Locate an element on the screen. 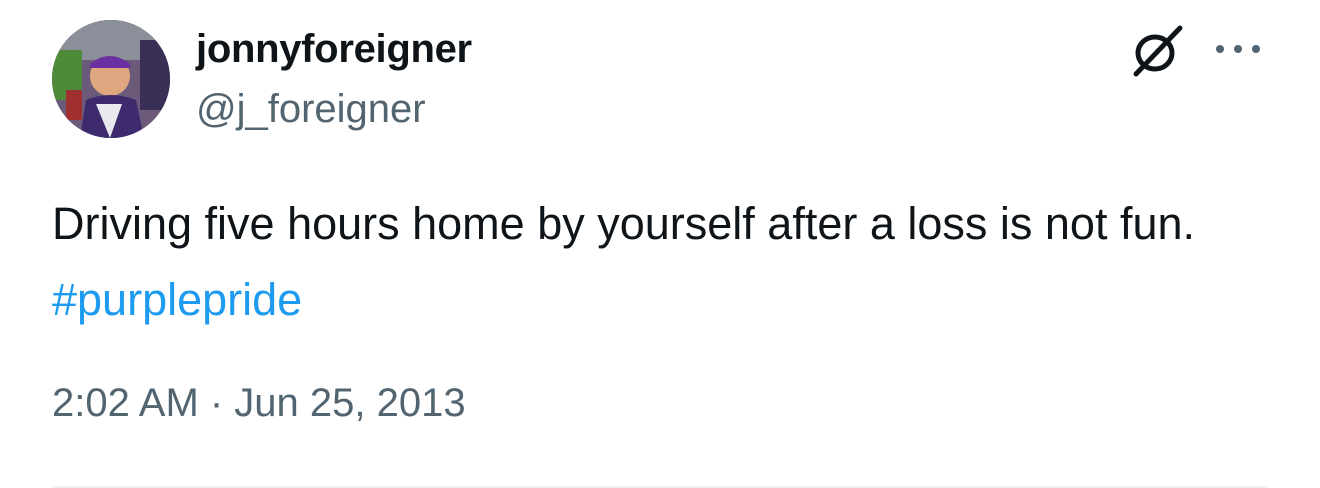  author-display-name: jonnyforeigner is located at coordinates (334, 49).